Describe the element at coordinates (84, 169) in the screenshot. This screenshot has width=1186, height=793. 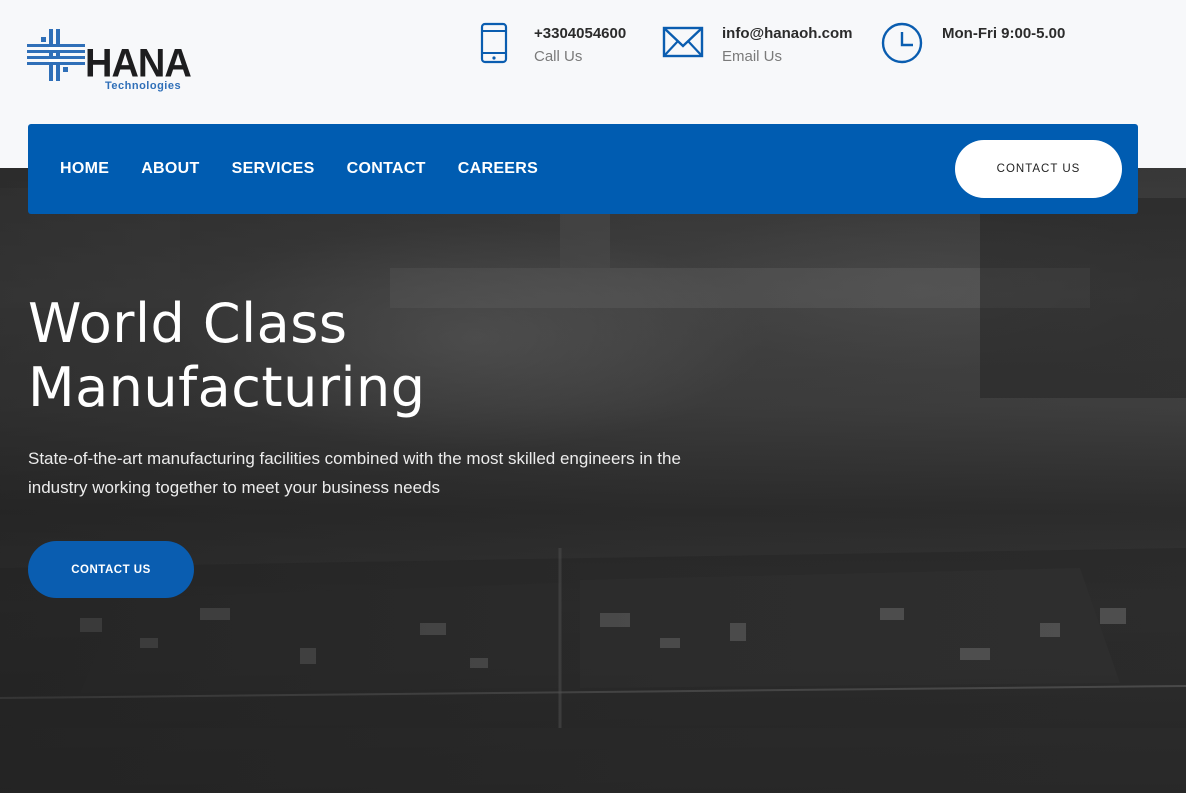
I see `nav-home: HOME` at that location.